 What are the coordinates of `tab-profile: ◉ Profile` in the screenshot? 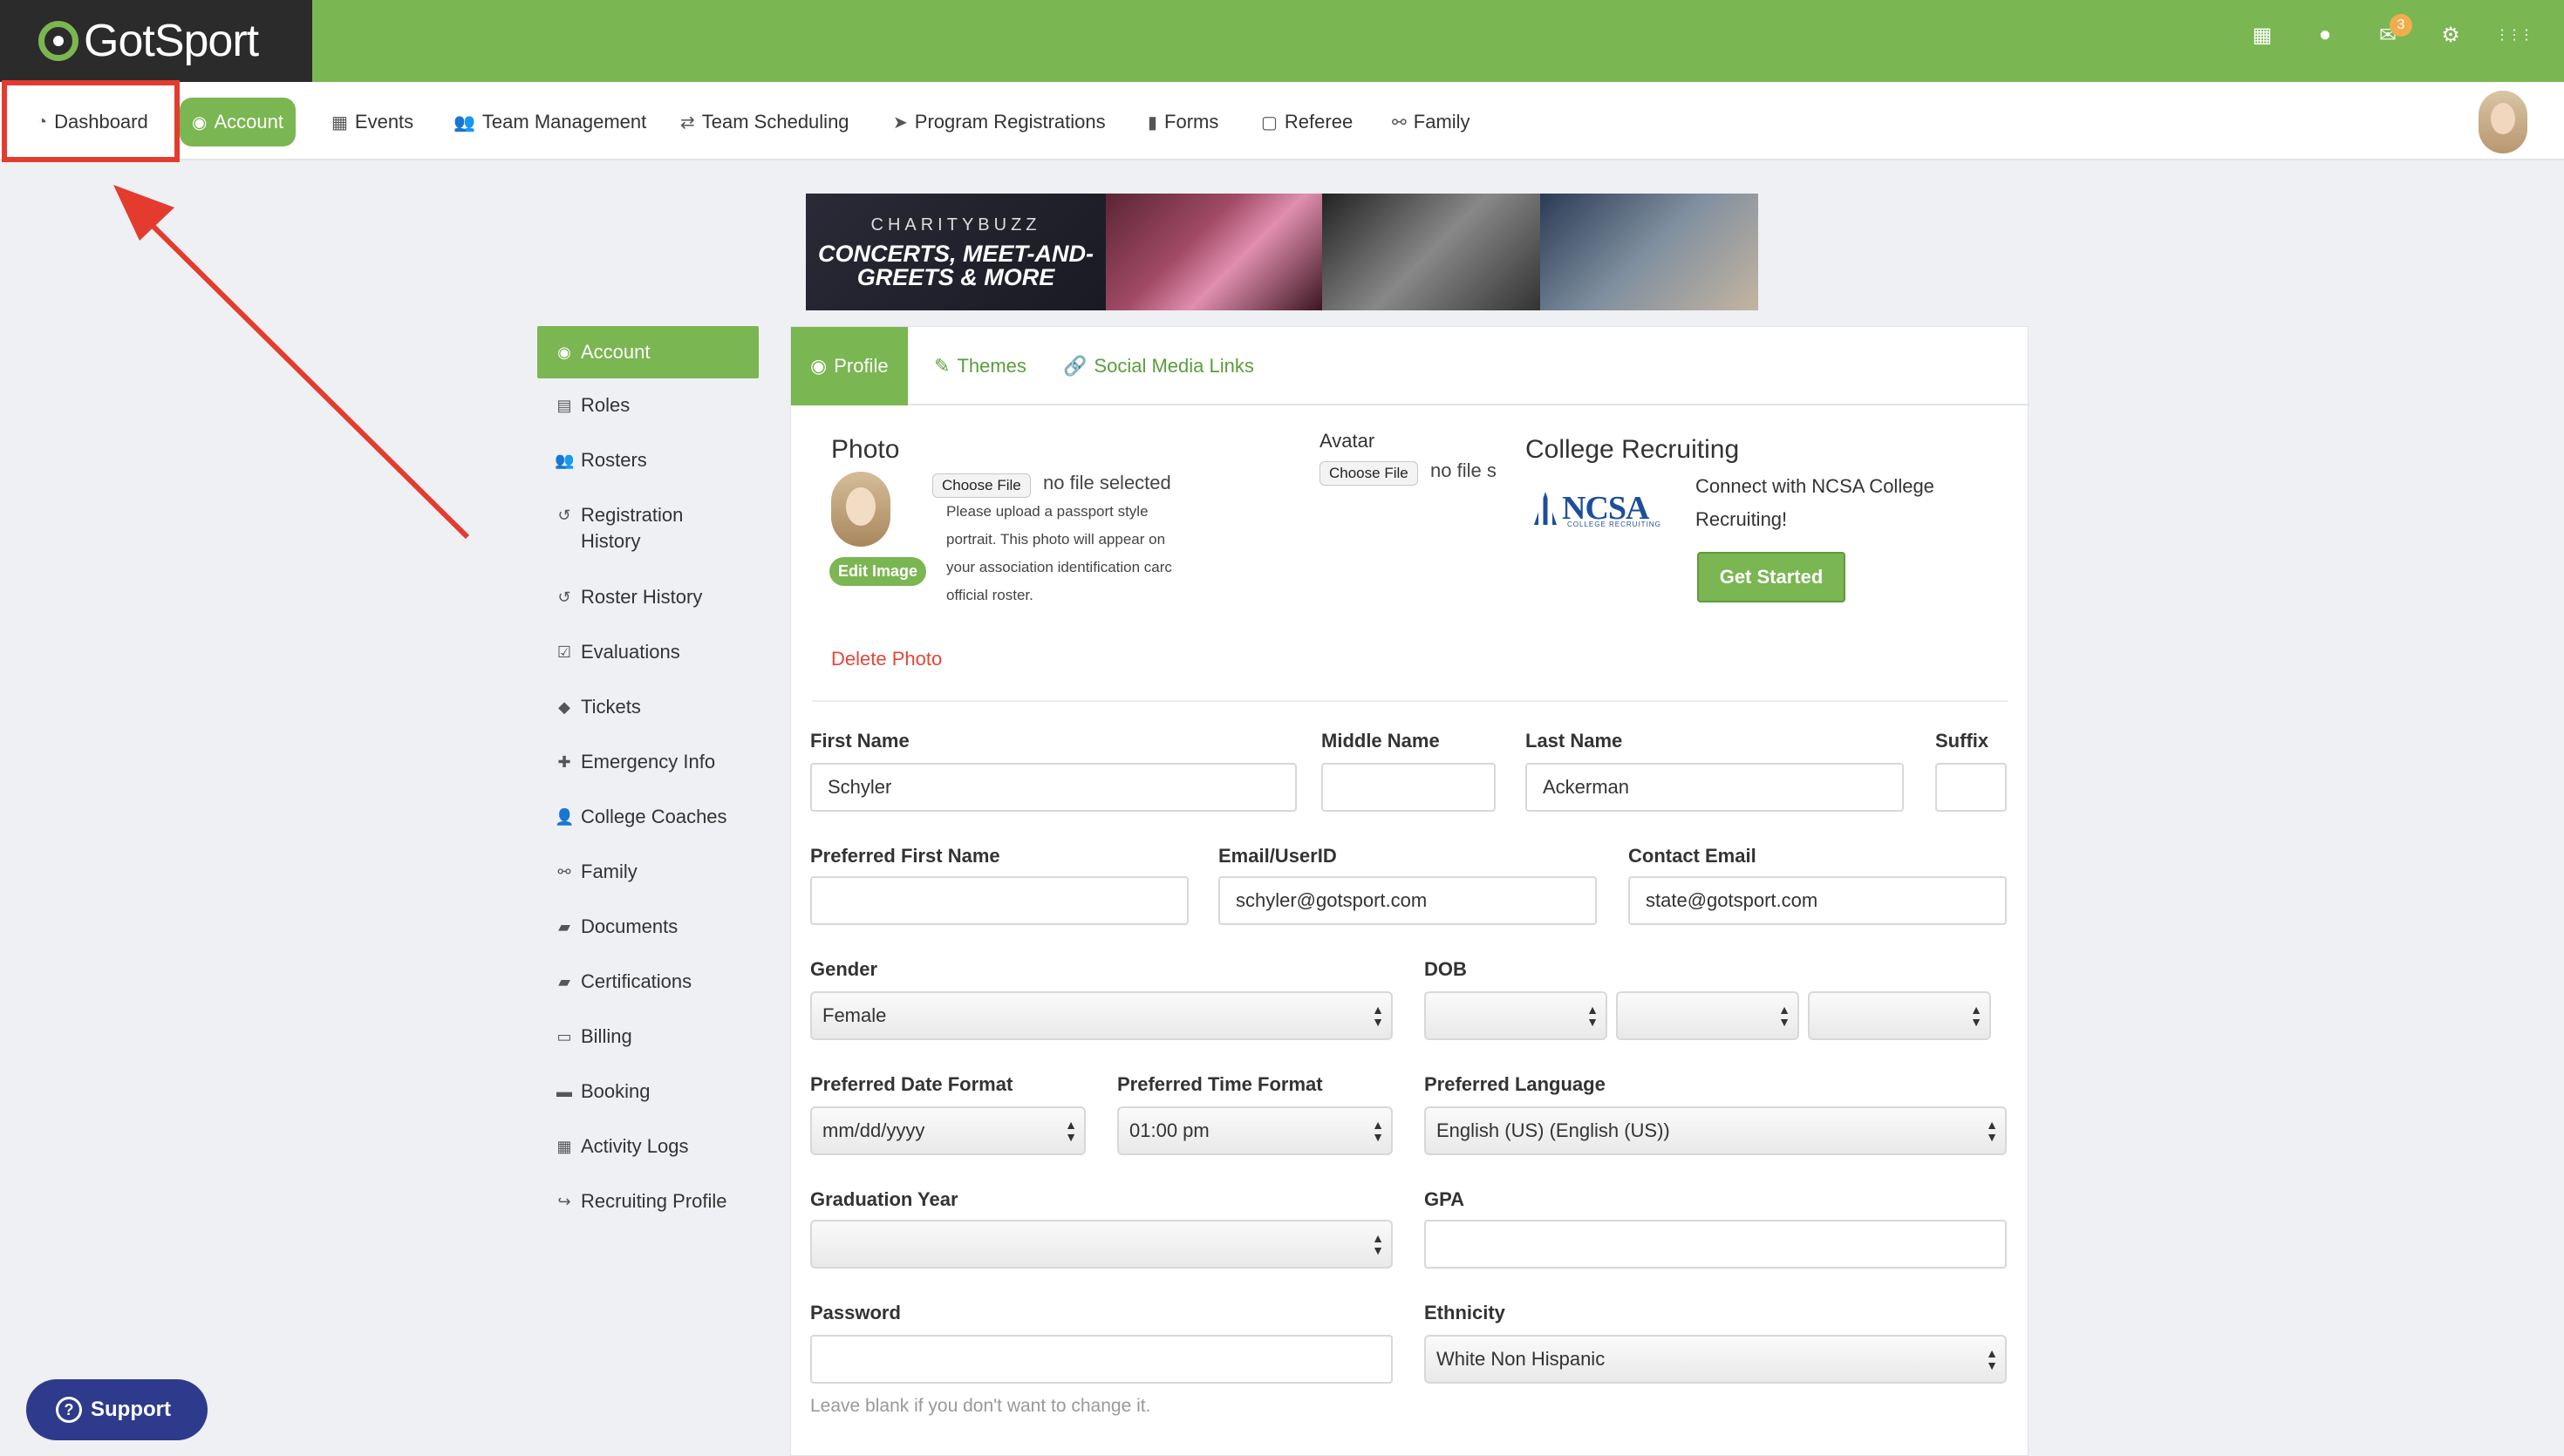 It's located at (849, 366).